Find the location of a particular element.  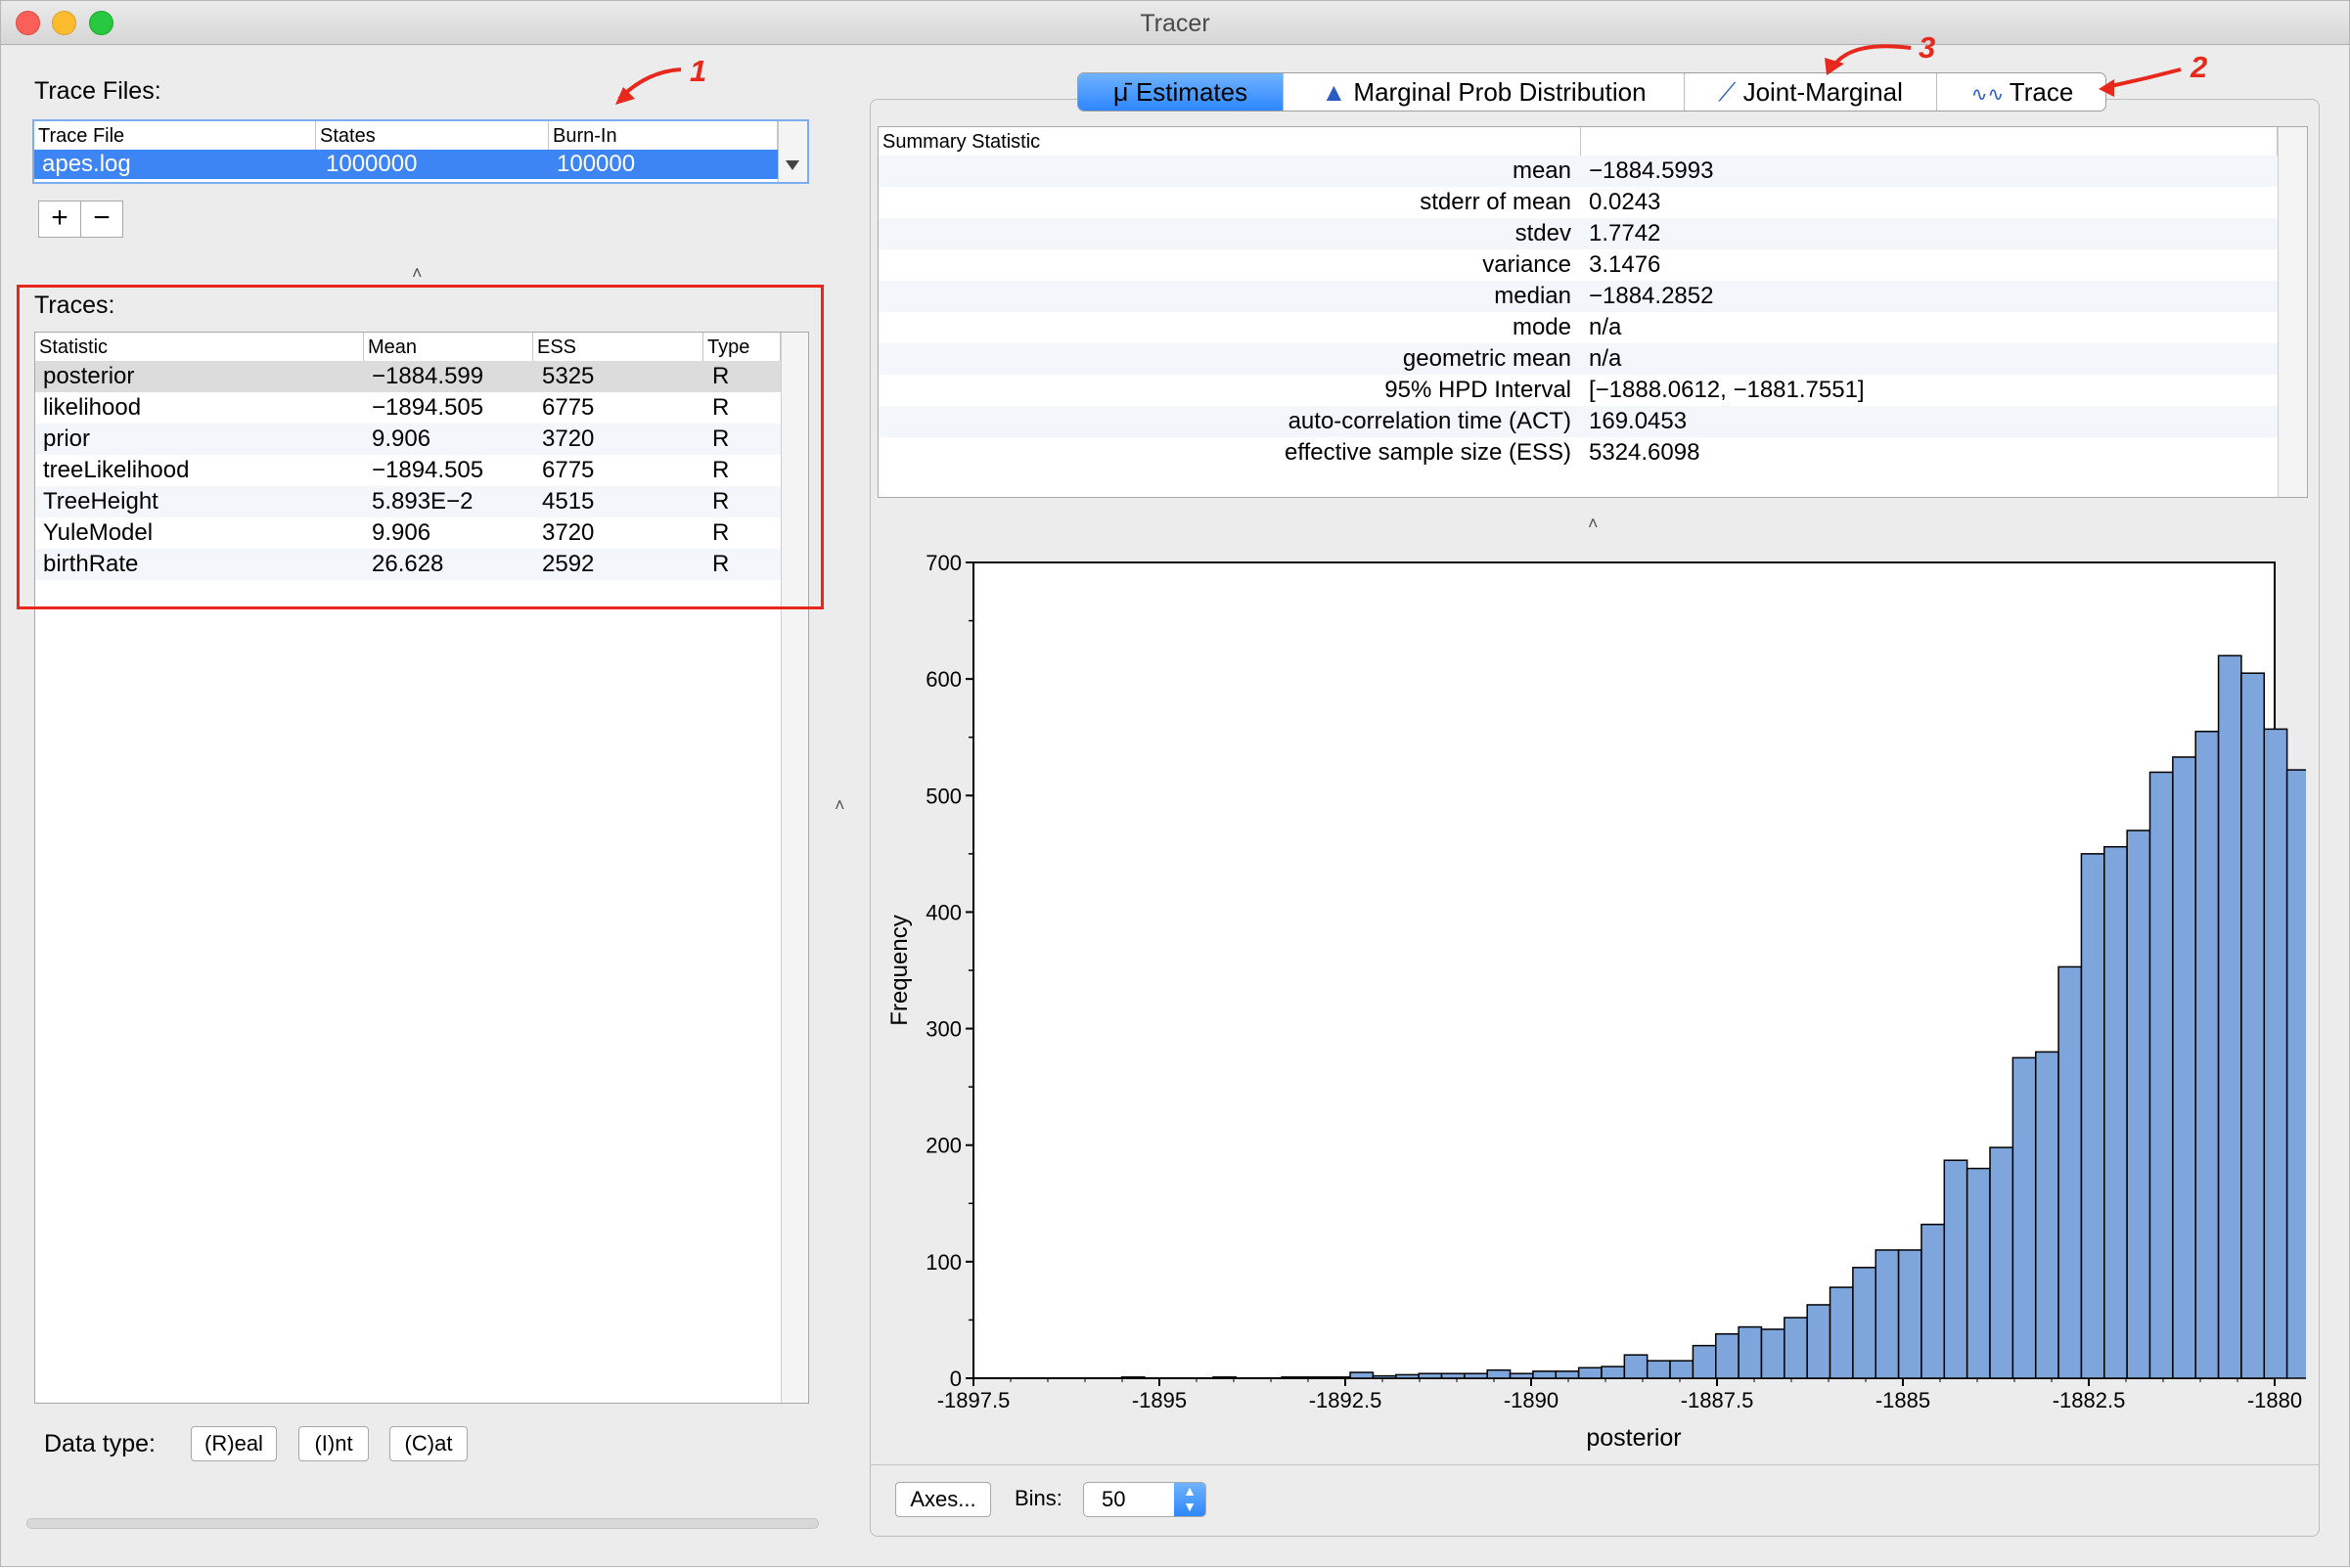

annotation-number-2: 2 is located at coordinates (2200, 67).